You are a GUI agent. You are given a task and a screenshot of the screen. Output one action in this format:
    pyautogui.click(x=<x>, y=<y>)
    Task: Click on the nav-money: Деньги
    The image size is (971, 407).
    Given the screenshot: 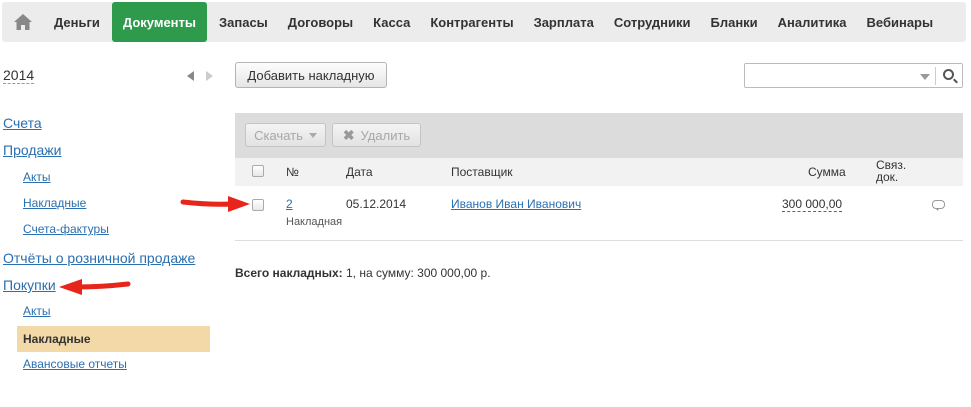 What is the action you would take?
    pyautogui.click(x=77, y=22)
    